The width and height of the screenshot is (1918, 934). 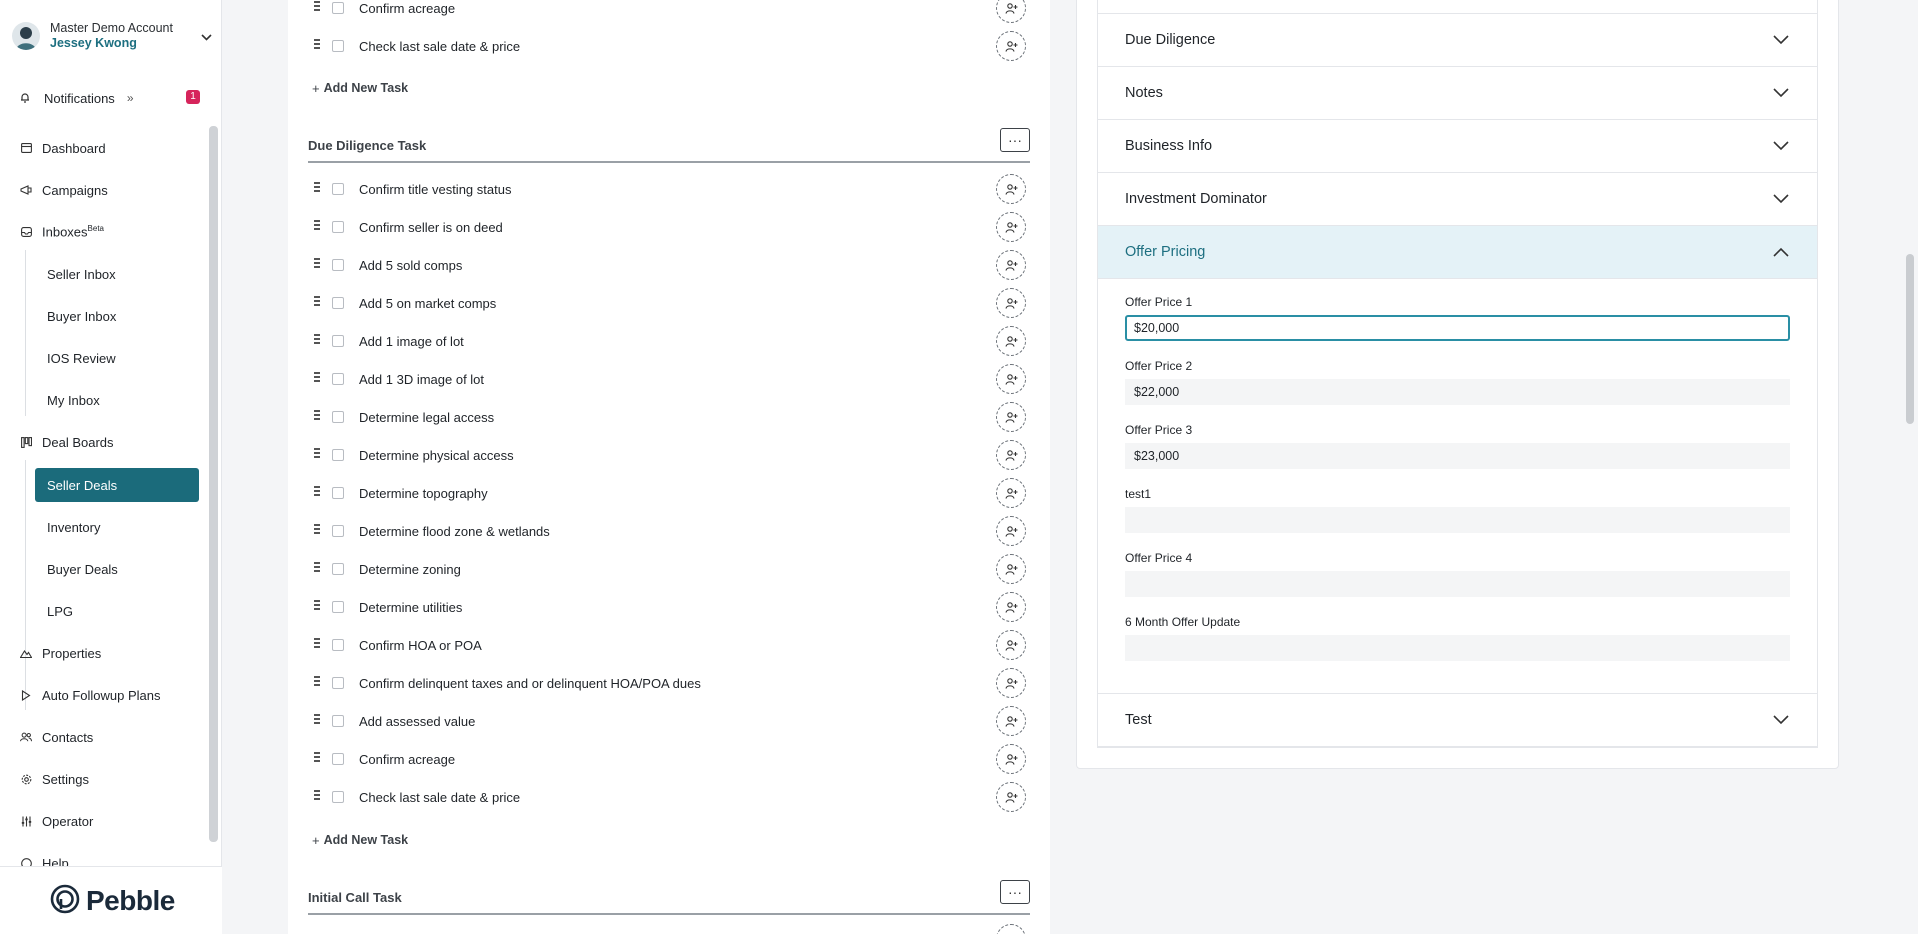 What do you see at coordinates (117, 485) in the screenshot?
I see `sidebar-item-seller-deals: Seller Deals` at bounding box center [117, 485].